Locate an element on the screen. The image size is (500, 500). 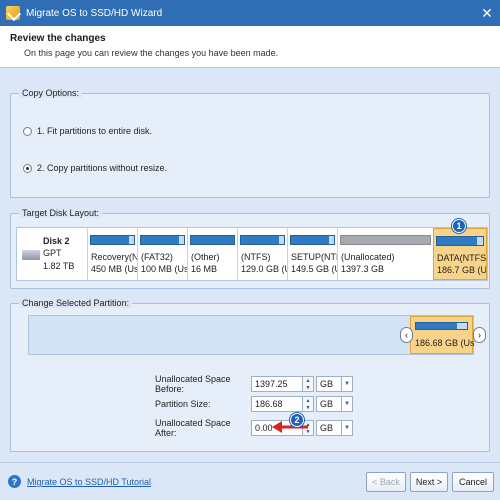
partition-label: SETUP(NTFS) is located at coordinates (314, 257).